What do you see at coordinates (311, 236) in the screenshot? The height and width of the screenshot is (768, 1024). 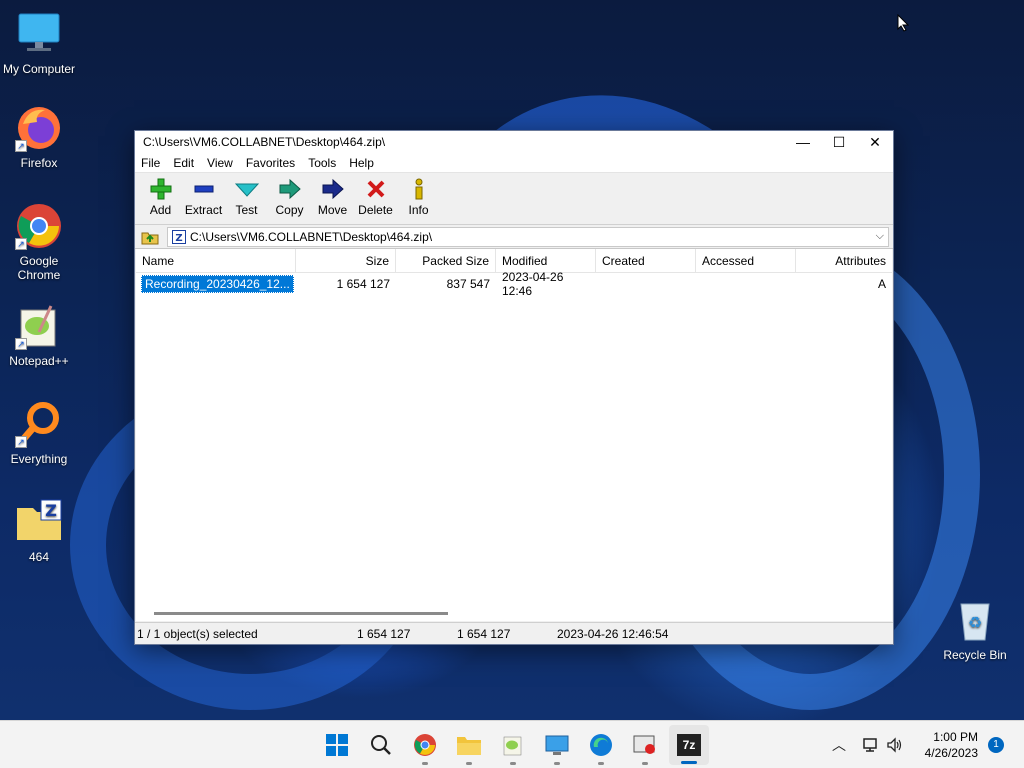 I see `address-text: C:\Users\VM6.COLLABNET\Desktop\464.zip\` at bounding box center [311, 236].